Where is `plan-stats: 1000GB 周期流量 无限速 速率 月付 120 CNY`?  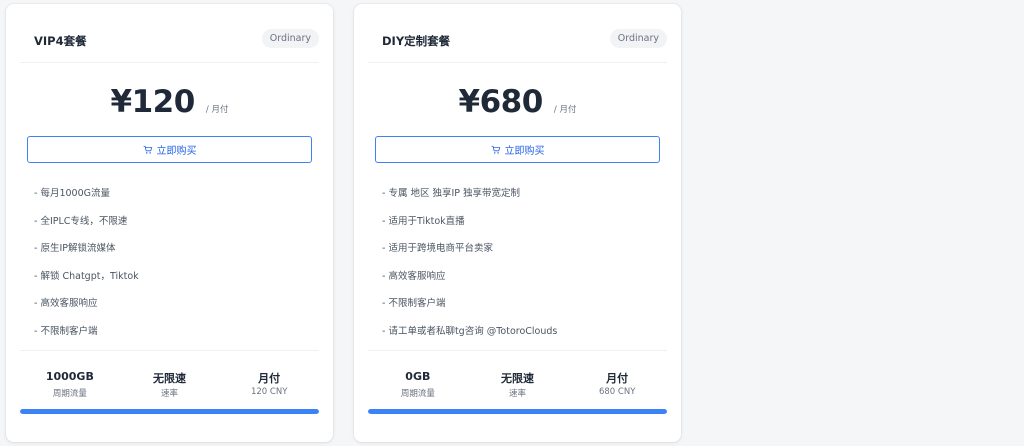
plan-stats: 1000GB 周期流量 无限速 速率 月付 120 CNY is located at coordinates (169, 384).